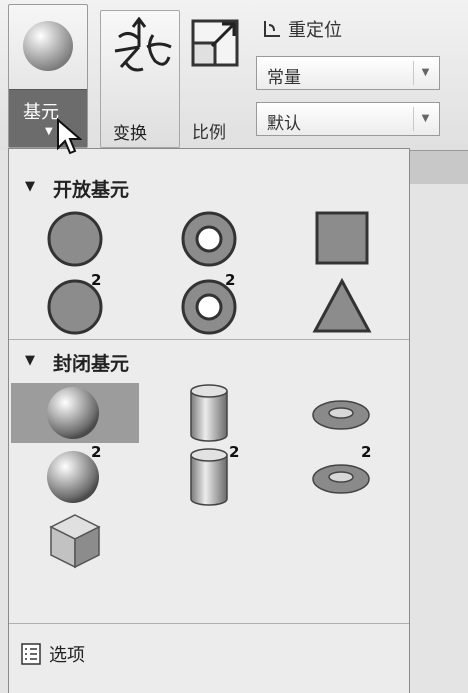 The image size is (468, 693). I want to click on torus-2-icon, so click(341, 479).